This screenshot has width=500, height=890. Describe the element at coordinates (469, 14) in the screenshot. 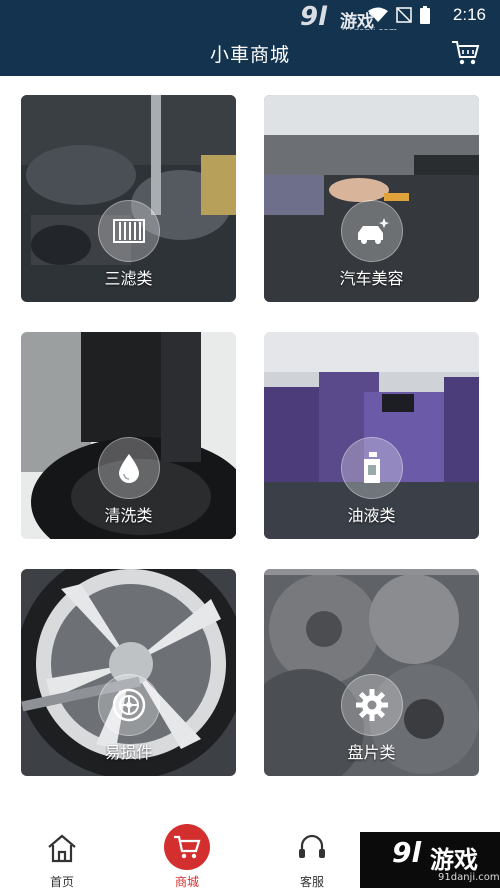

I see `status-time: 2:16` at that location.